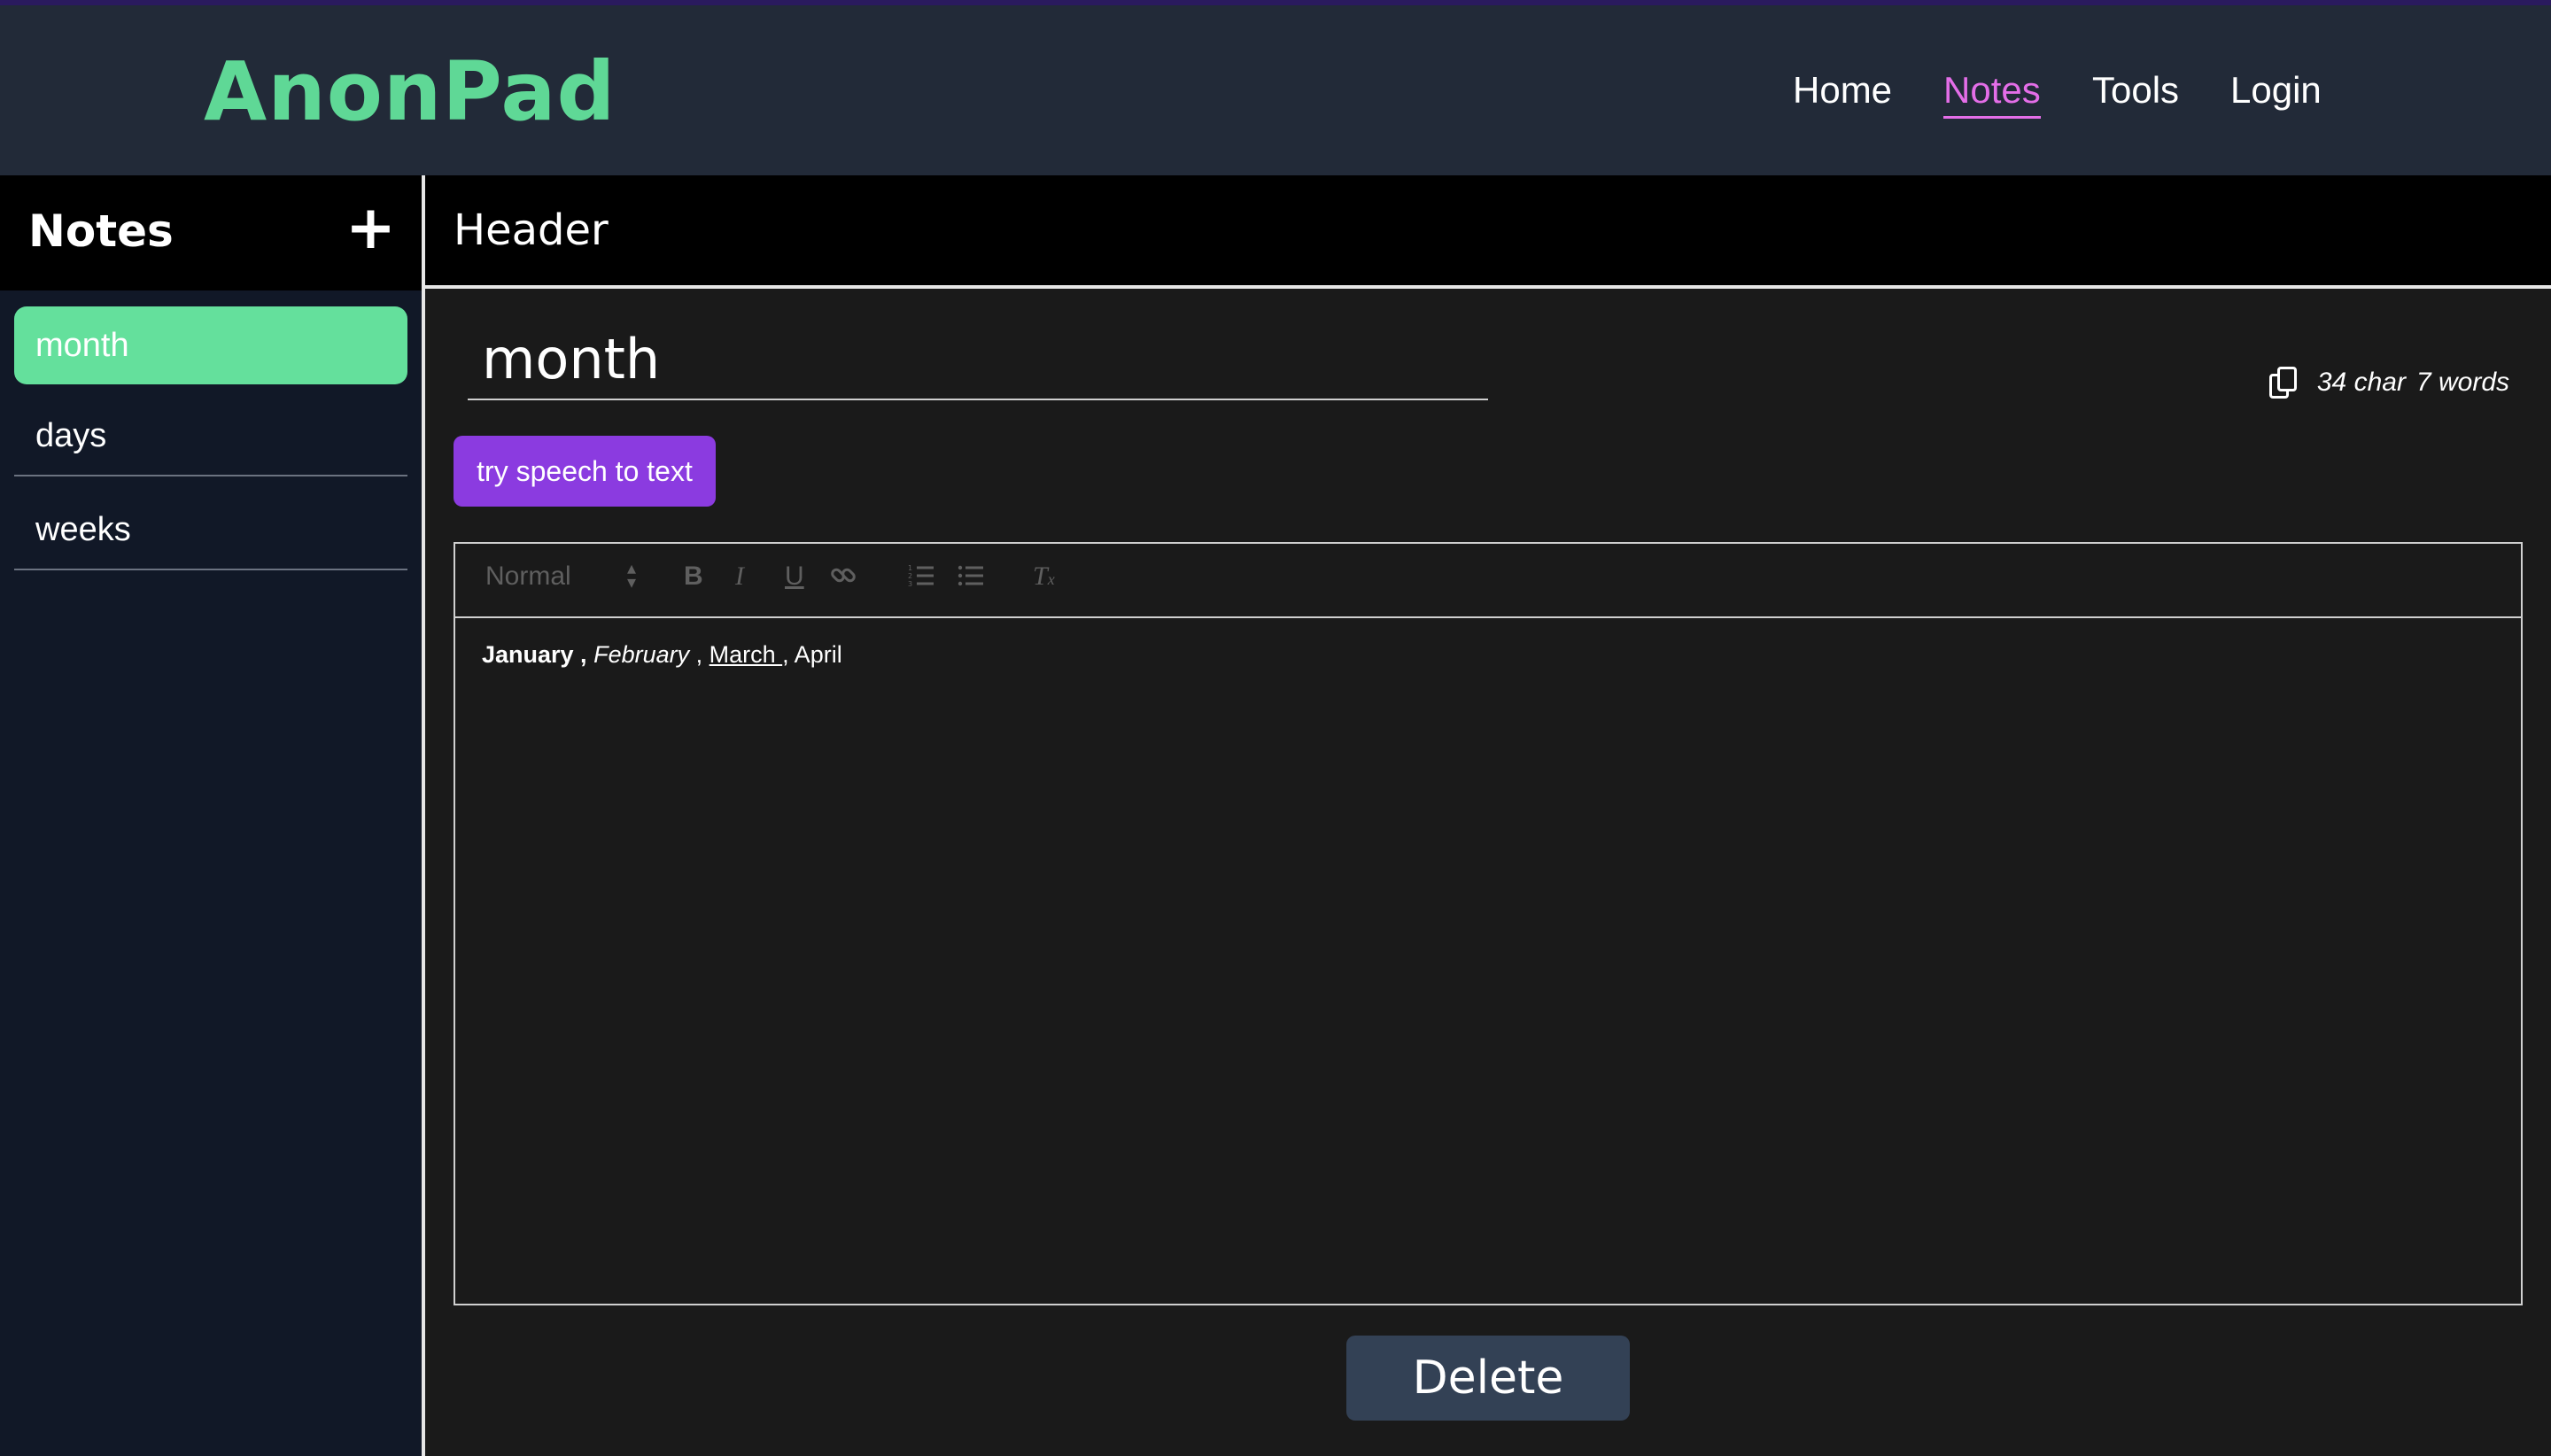  Describe the element at coordinates (739, 576) in the screenshot. I see `italic-icon: I` at that location.